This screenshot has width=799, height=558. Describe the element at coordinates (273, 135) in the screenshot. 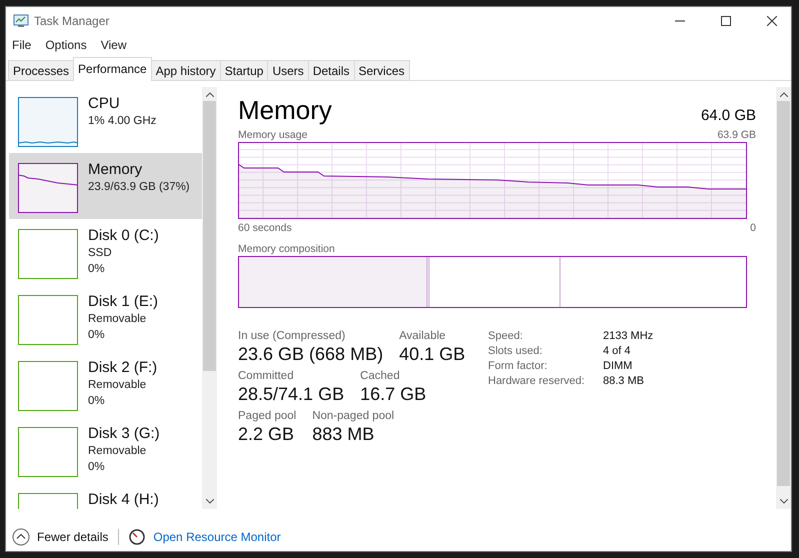

I see `graph-label: Memory usage` at that location.